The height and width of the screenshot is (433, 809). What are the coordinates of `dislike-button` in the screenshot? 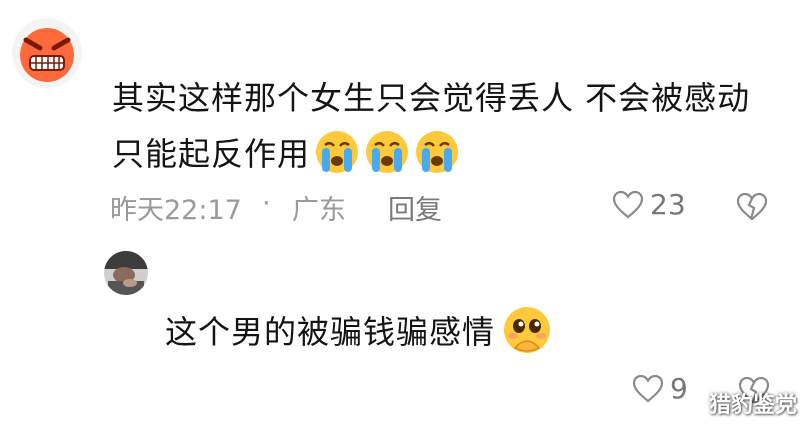 It's located at (752, 209).